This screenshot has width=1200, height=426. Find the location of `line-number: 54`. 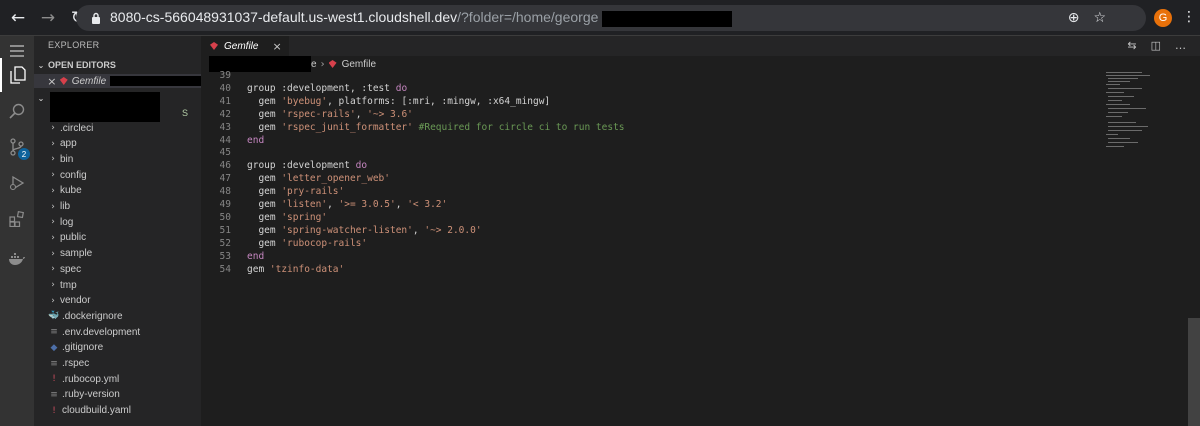

line-number: 54 is located at coordinates (225, 269).